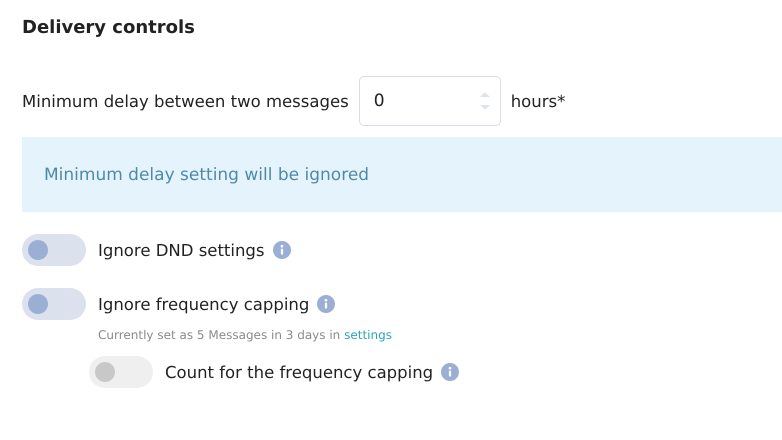  I want to click on section-title: Delivery controls, so click(109, 28).